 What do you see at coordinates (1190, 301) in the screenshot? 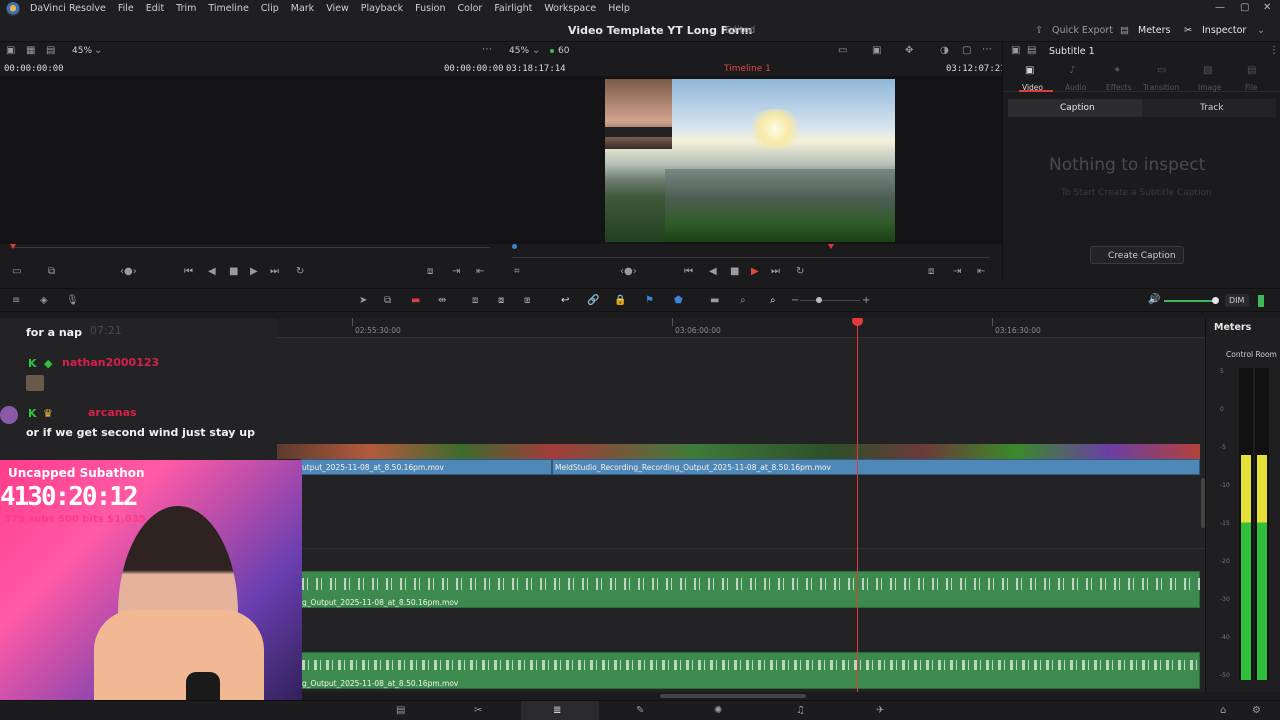
I see `volume-slider` at bounding box center [1190, 301].